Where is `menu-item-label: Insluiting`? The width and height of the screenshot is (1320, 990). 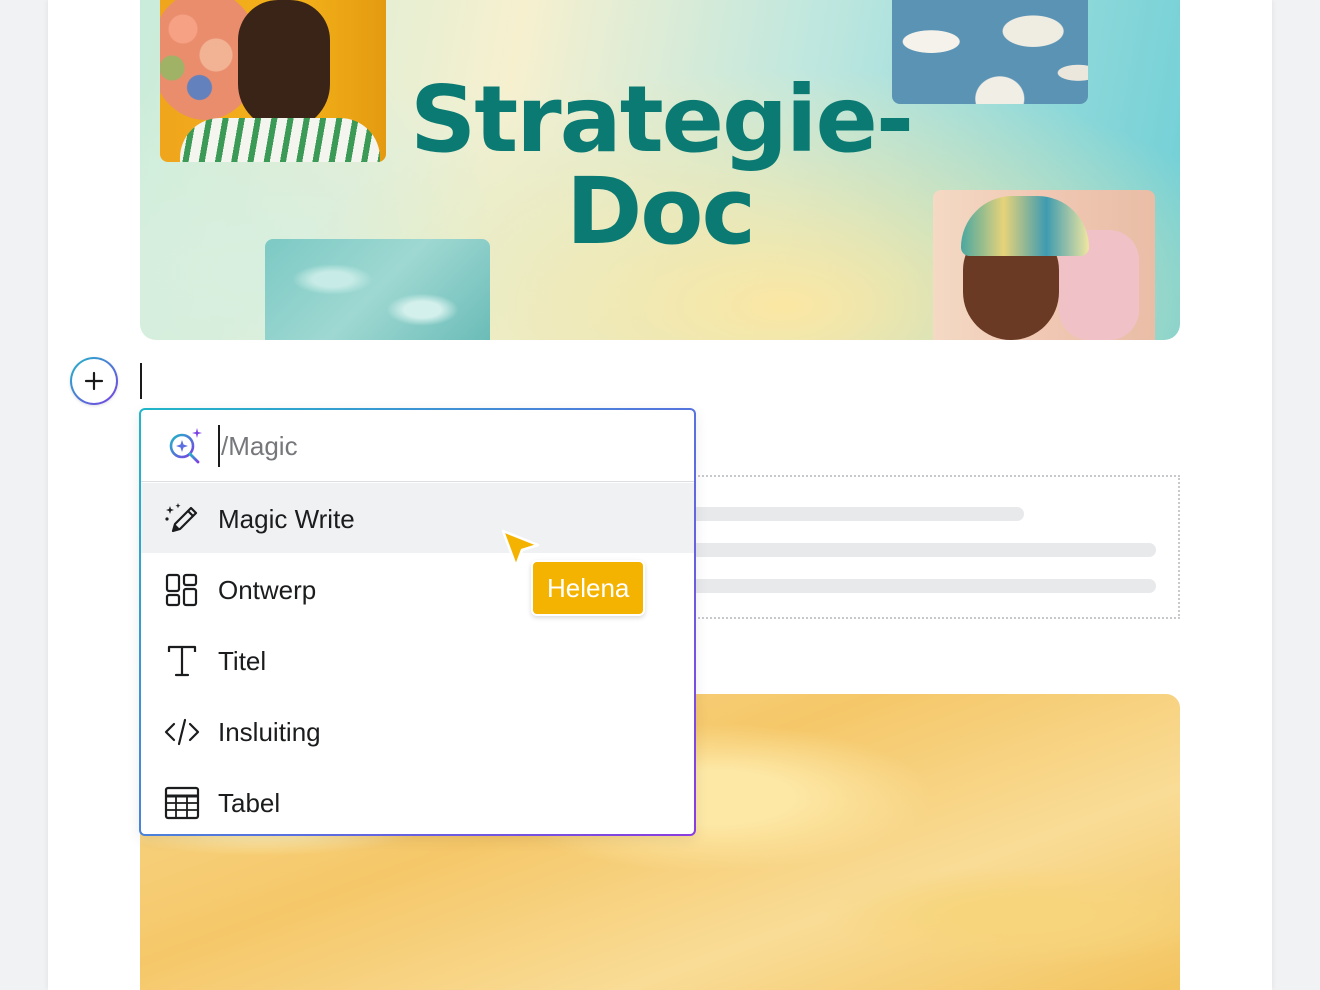 menu-item-label: Insluiting is located at coordinates (269, 732).